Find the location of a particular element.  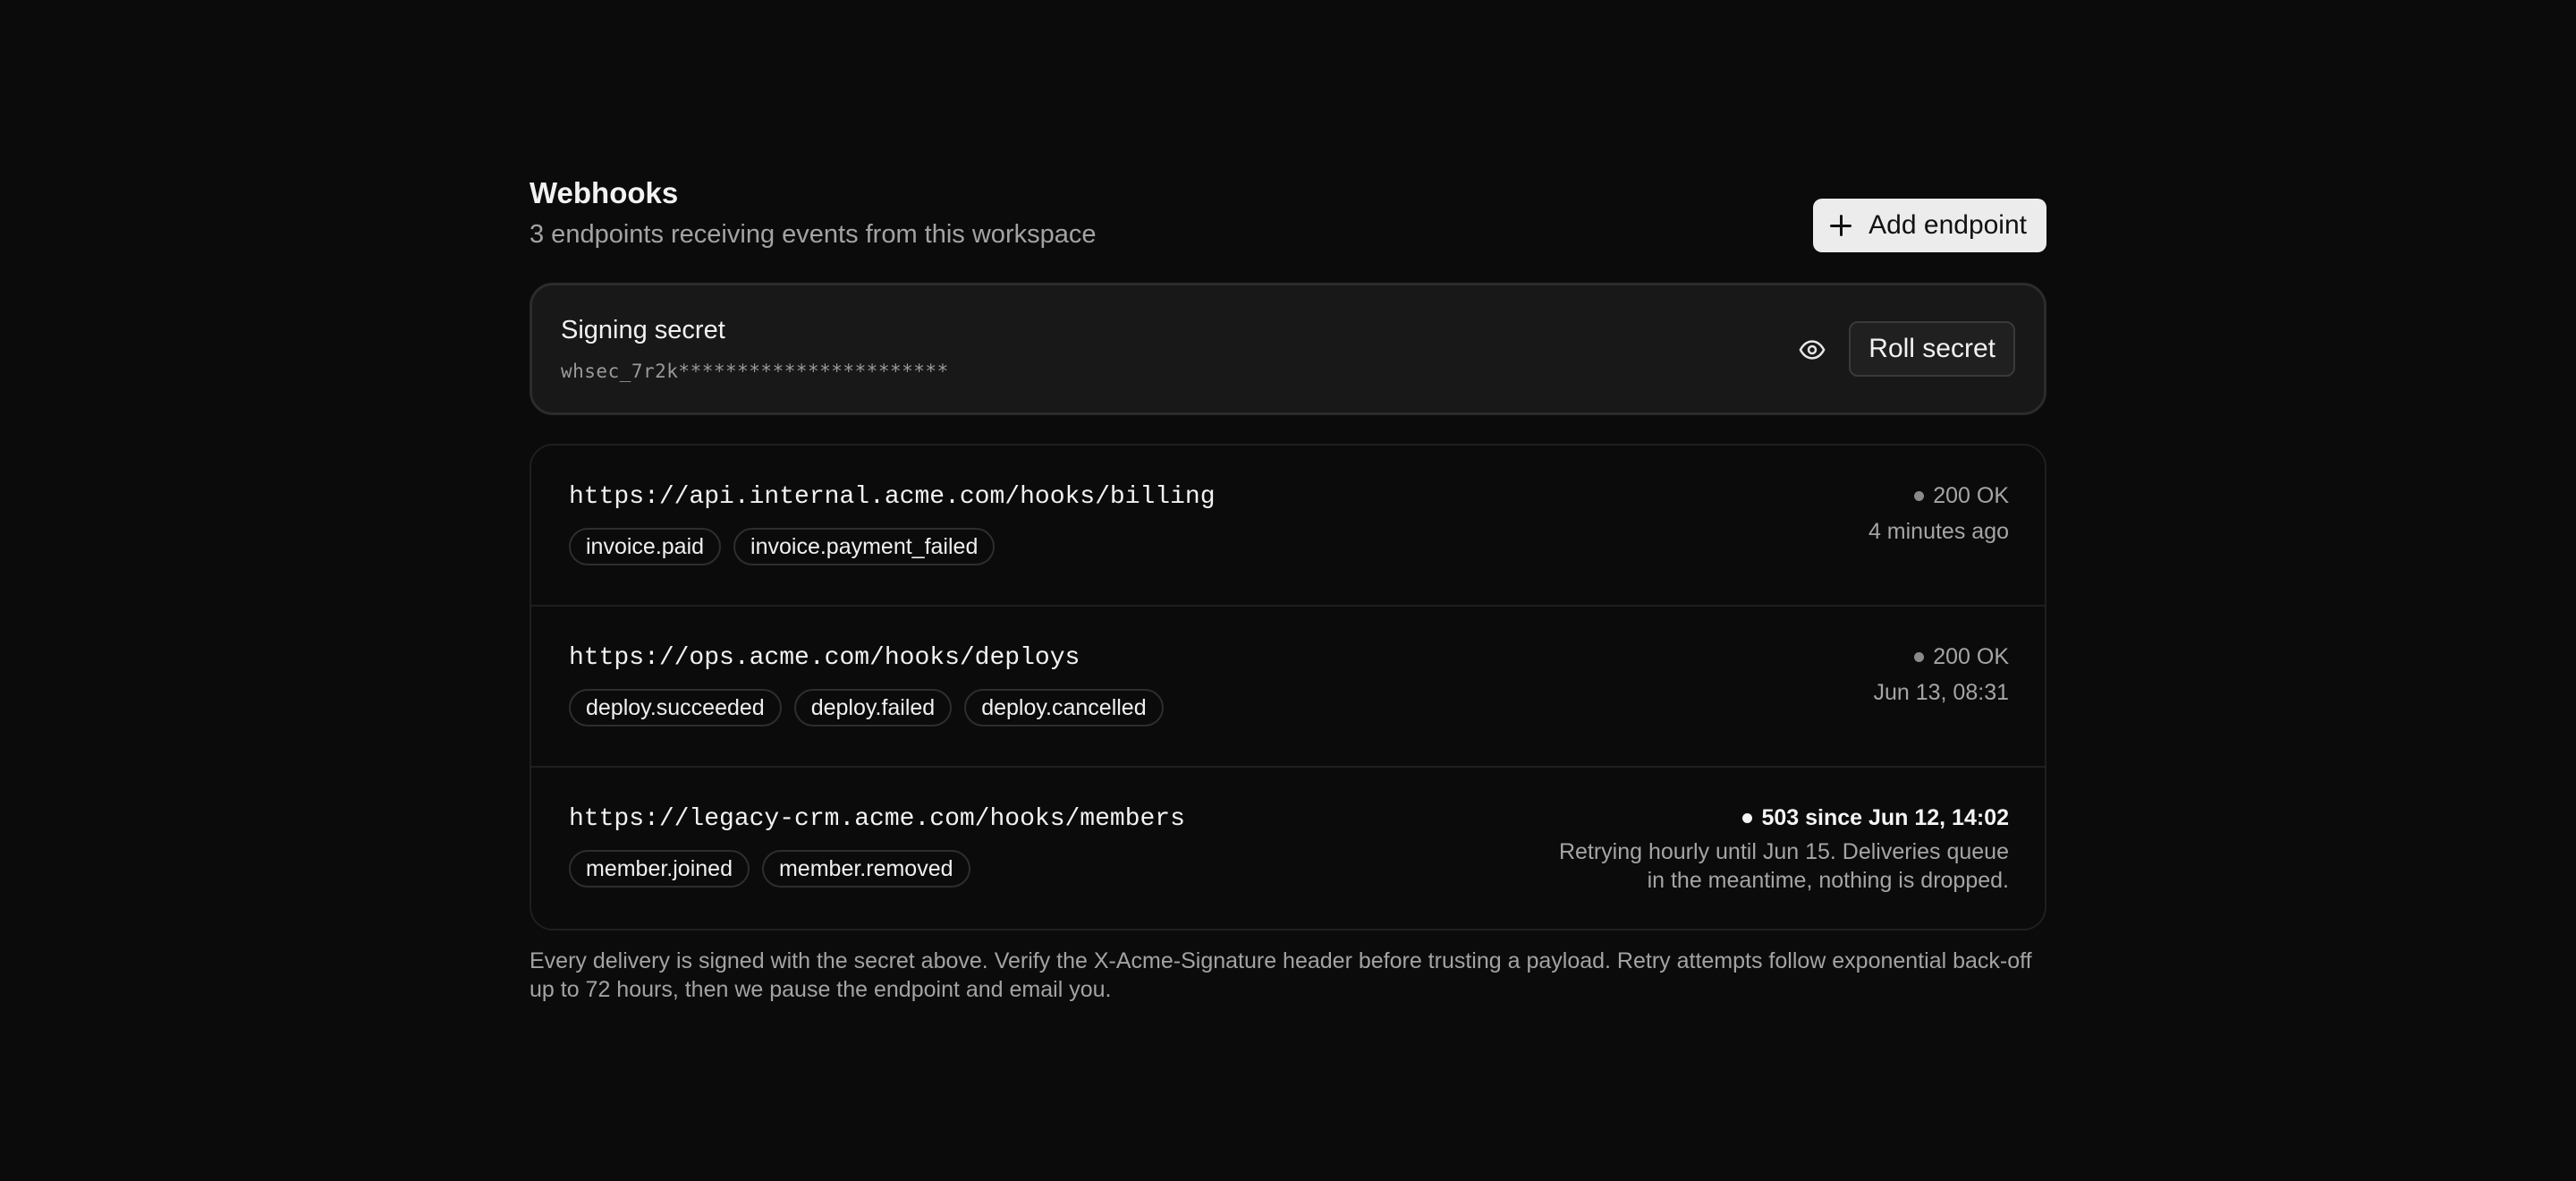

event-tag: invoice.paid is located at coordinates (645, 546).